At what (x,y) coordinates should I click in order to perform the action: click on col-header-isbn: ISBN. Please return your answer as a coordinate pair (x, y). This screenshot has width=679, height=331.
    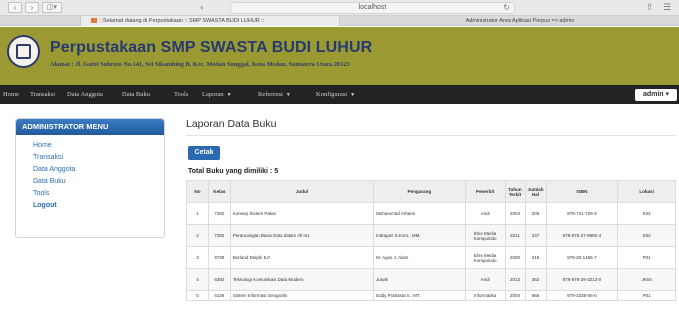
    Looking at the image, I should click on (582, 191).